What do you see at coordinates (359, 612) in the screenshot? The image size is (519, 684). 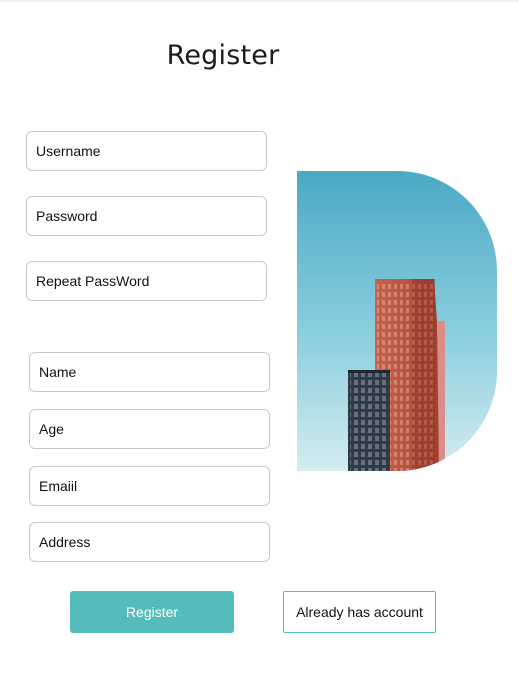 I see `already-has-account-button: Already has account` at bounding box center [359, 612].